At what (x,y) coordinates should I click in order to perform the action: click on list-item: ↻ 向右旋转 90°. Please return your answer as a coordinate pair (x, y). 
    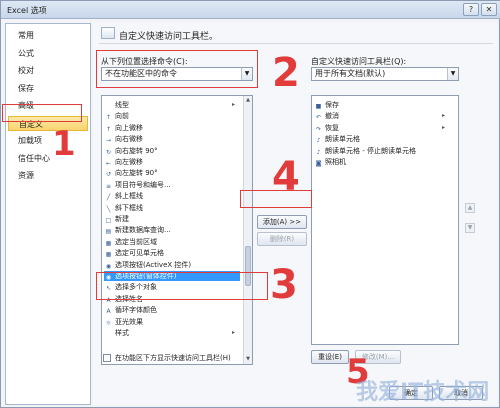
    Looking at the image, I should click on (172, 151).